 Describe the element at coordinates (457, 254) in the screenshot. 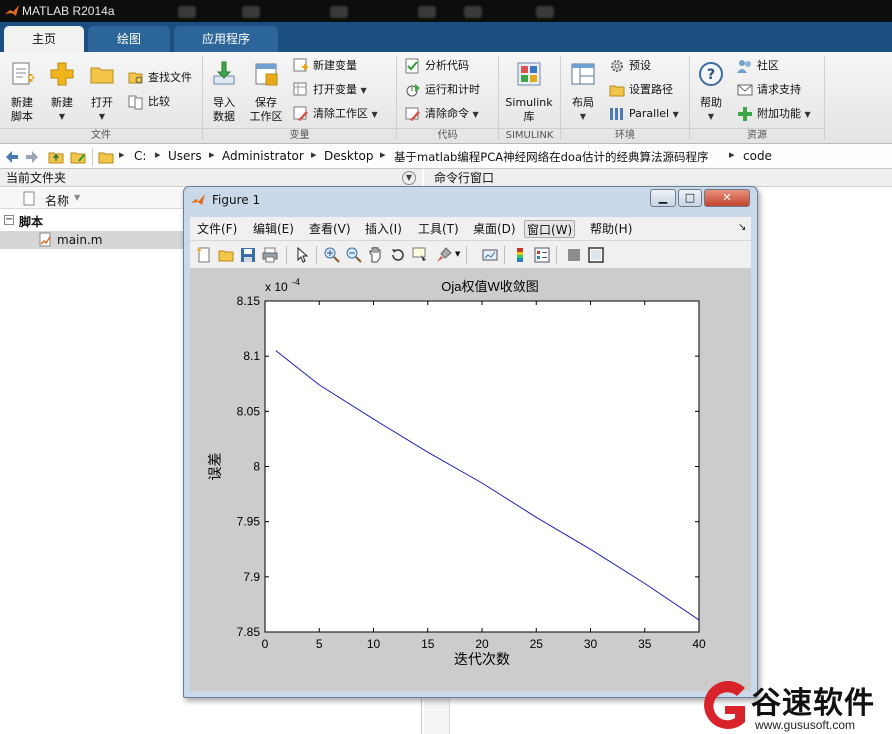

I see `brush-dropdown-icon: ▼` at that location.